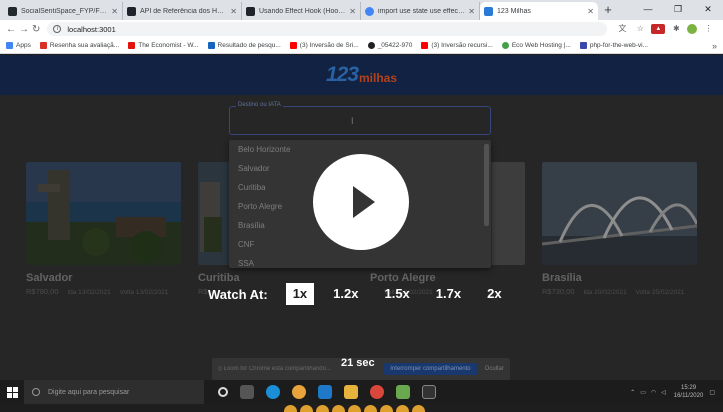 Image resolution: width=723 pixels, height=412 pixels. Describe the element at coordinates (640, 29) in the screenshot. I see `bookmark-star-icon: ☆` at that location.